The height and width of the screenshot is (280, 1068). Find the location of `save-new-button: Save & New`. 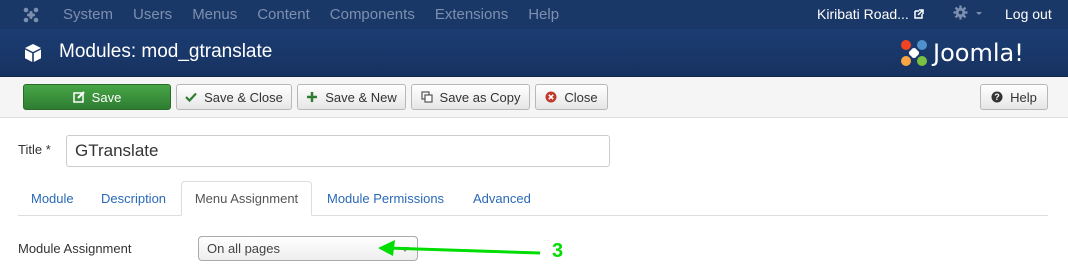

save-new-button: Save & New is located at coordinates (351, 97).